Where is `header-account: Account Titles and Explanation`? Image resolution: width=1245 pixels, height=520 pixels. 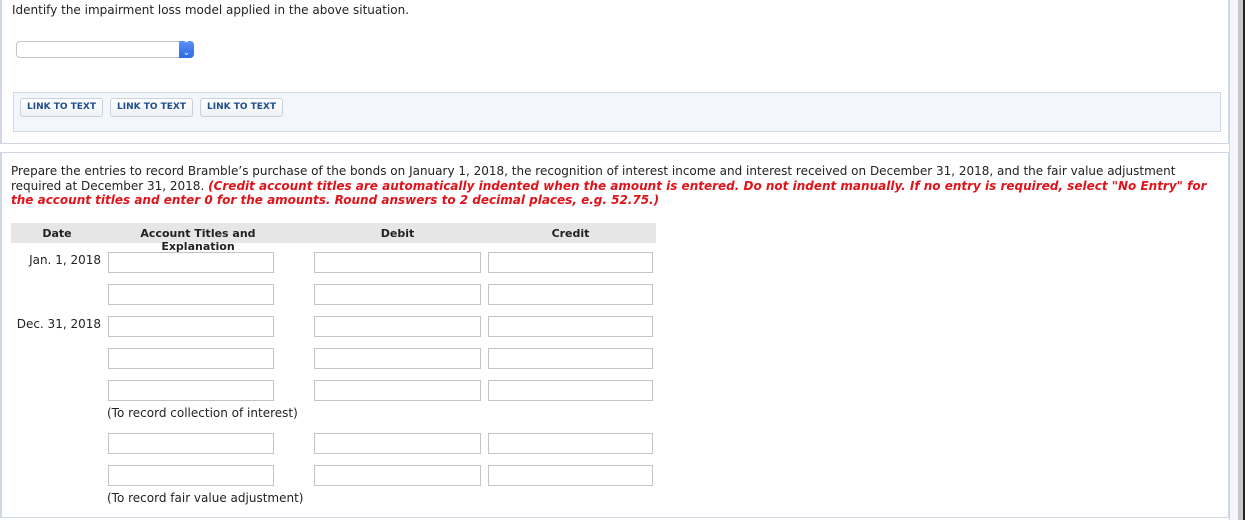
header-account: Account Titles and Explanation is located at coordinates (198, 240).